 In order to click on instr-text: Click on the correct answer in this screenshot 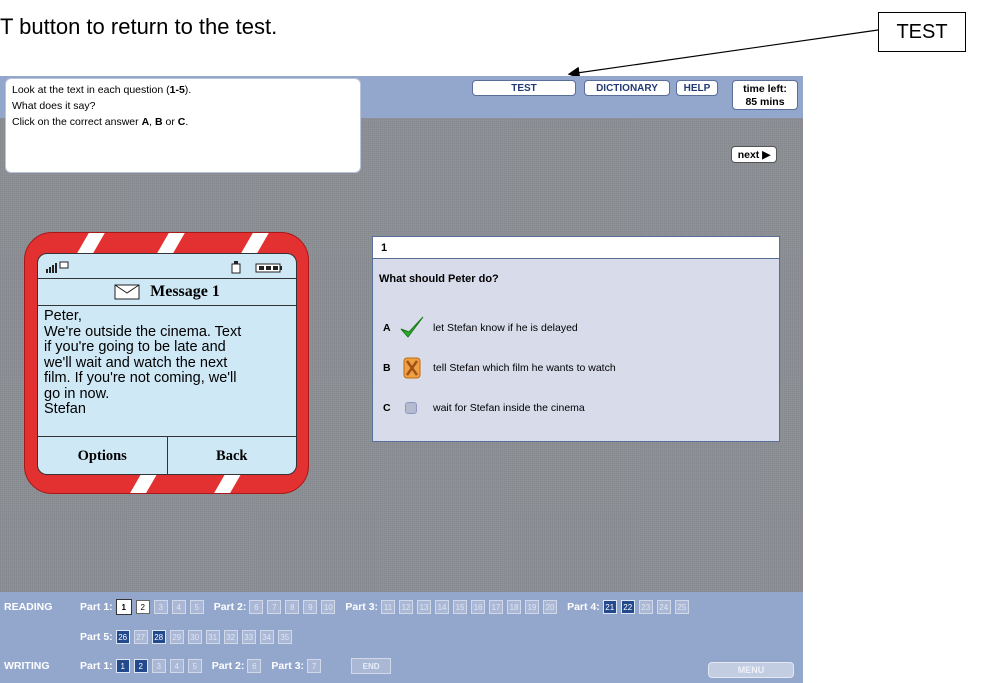, I will do `click(77, 122)`.